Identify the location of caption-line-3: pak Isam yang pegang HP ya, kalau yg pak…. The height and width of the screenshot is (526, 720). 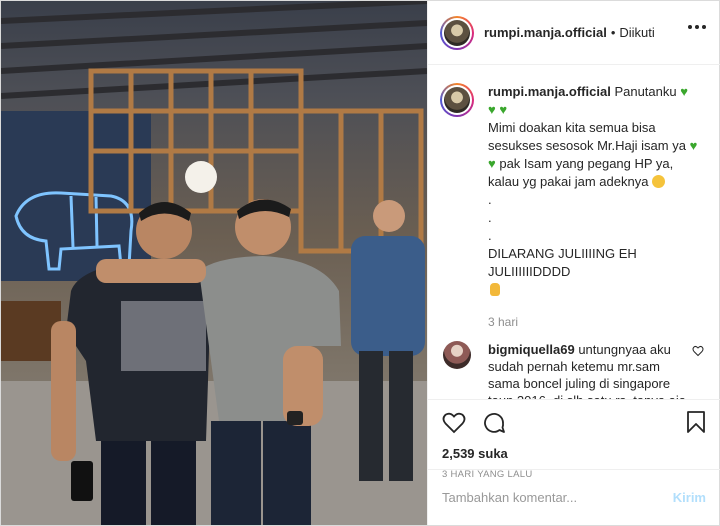
(581, 172).